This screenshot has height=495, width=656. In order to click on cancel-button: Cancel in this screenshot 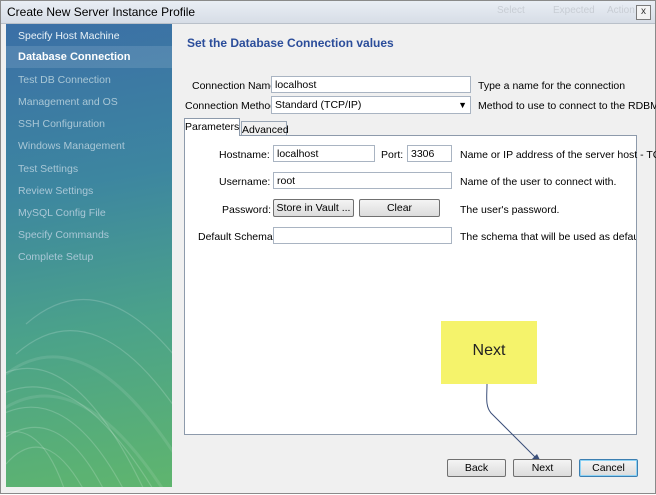, I will do `click(608, 468)`.